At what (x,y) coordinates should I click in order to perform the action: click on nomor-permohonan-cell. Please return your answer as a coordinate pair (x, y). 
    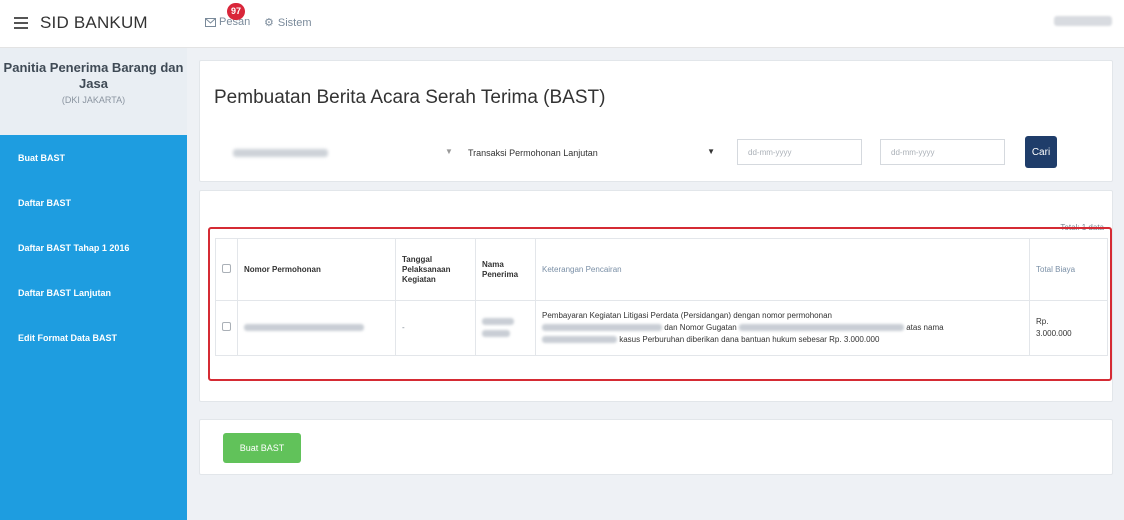
    Looking at the image, I should click on (316, 328).